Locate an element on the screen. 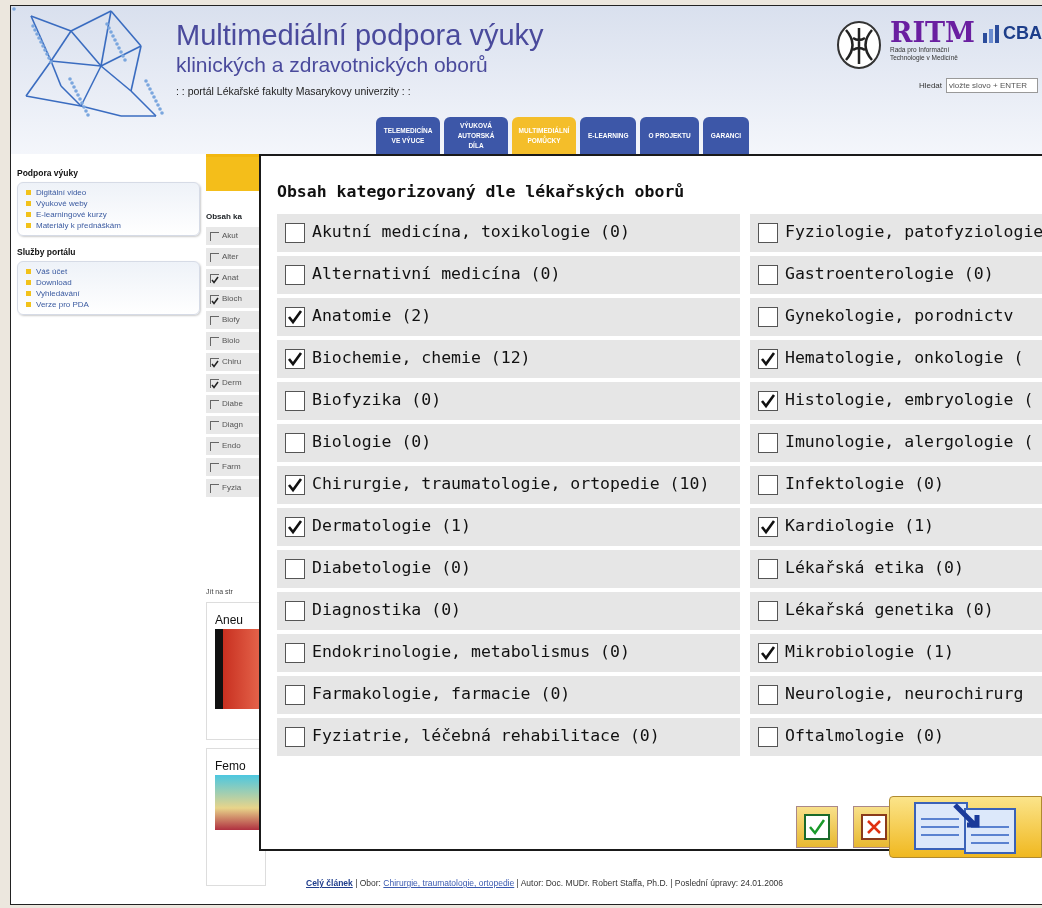 This screenshot has height=908, width=1042. category-label: Fyziatrie, léčebná rehabilitace (0) is located at coordinates (486, 736).